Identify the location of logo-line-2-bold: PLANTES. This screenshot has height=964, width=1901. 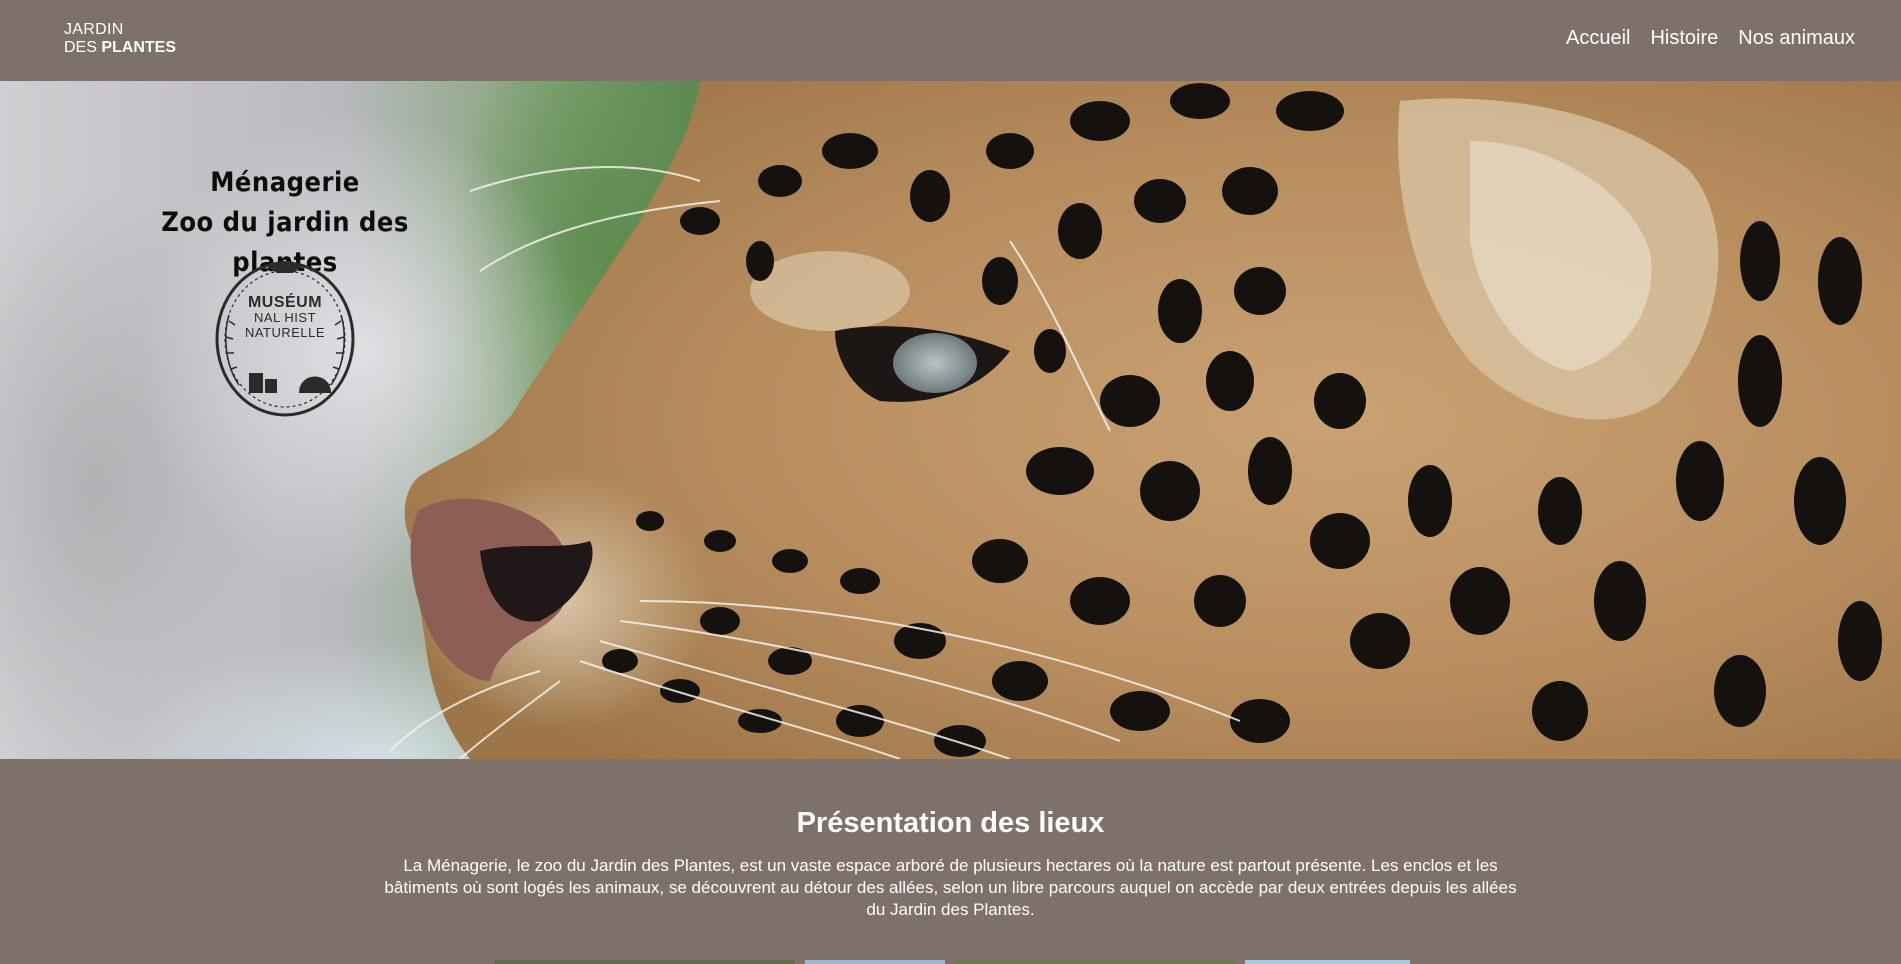
(139, 47).